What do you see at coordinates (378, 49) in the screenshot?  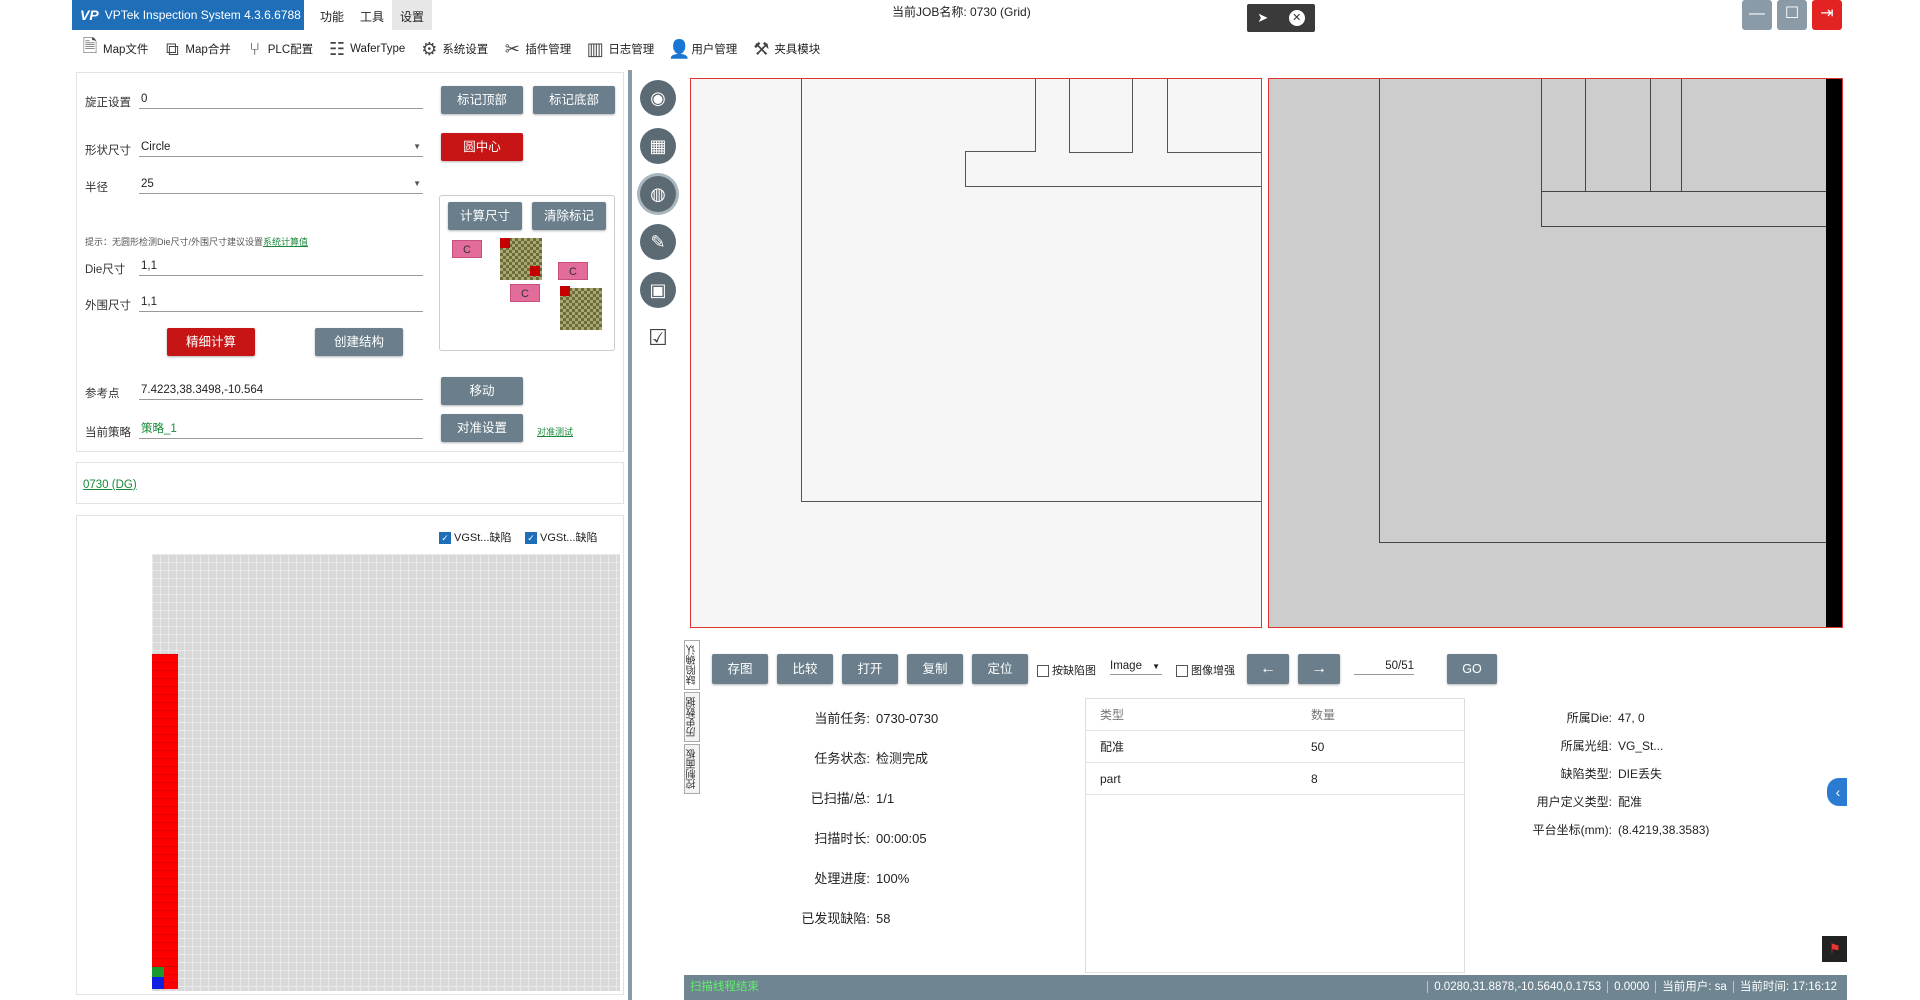 I see `toolbar-label: WaferType` at bounding box center [378, 49].